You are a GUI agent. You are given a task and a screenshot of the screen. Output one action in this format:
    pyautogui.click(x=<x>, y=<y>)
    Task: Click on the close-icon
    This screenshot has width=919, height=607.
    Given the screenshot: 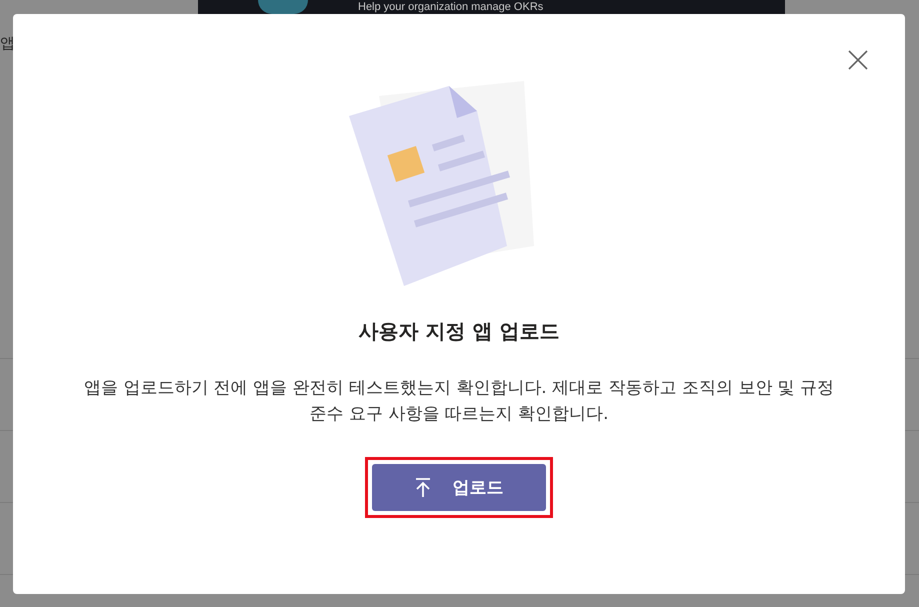 What is the action you would take?
    pyautogui.click(x=858, y=60)
    